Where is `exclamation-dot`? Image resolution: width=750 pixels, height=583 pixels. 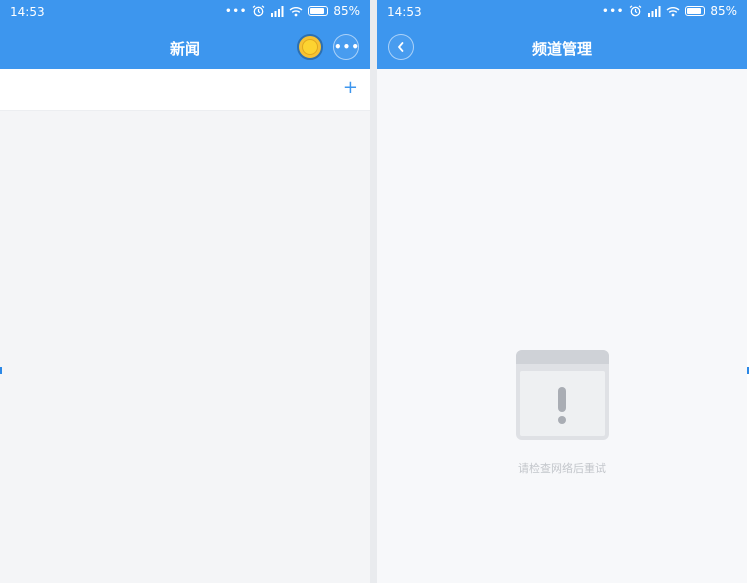
exclamation-dot is located at coordinates (562, 420).